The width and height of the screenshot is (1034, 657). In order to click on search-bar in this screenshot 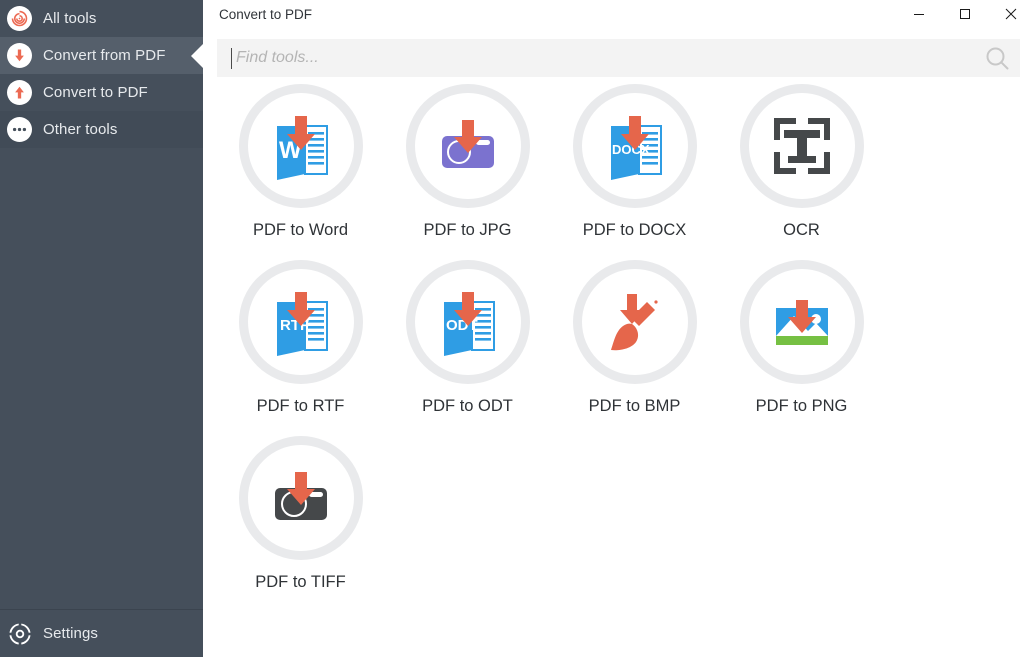, I will do `click(618, 58)`.